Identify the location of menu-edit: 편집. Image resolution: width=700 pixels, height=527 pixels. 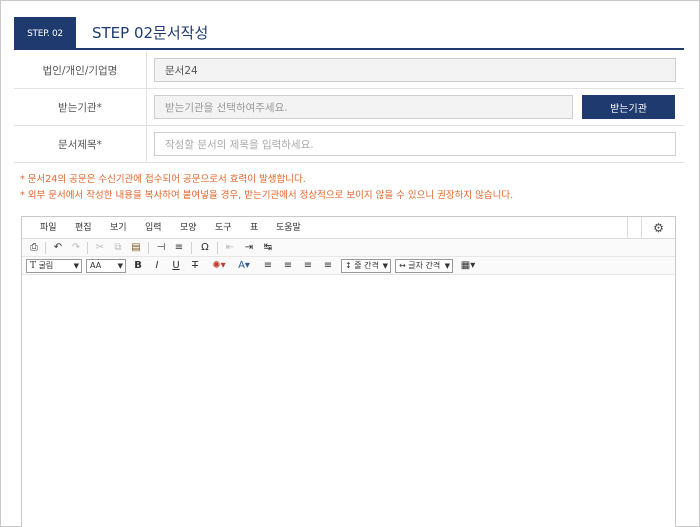
(83, 228).